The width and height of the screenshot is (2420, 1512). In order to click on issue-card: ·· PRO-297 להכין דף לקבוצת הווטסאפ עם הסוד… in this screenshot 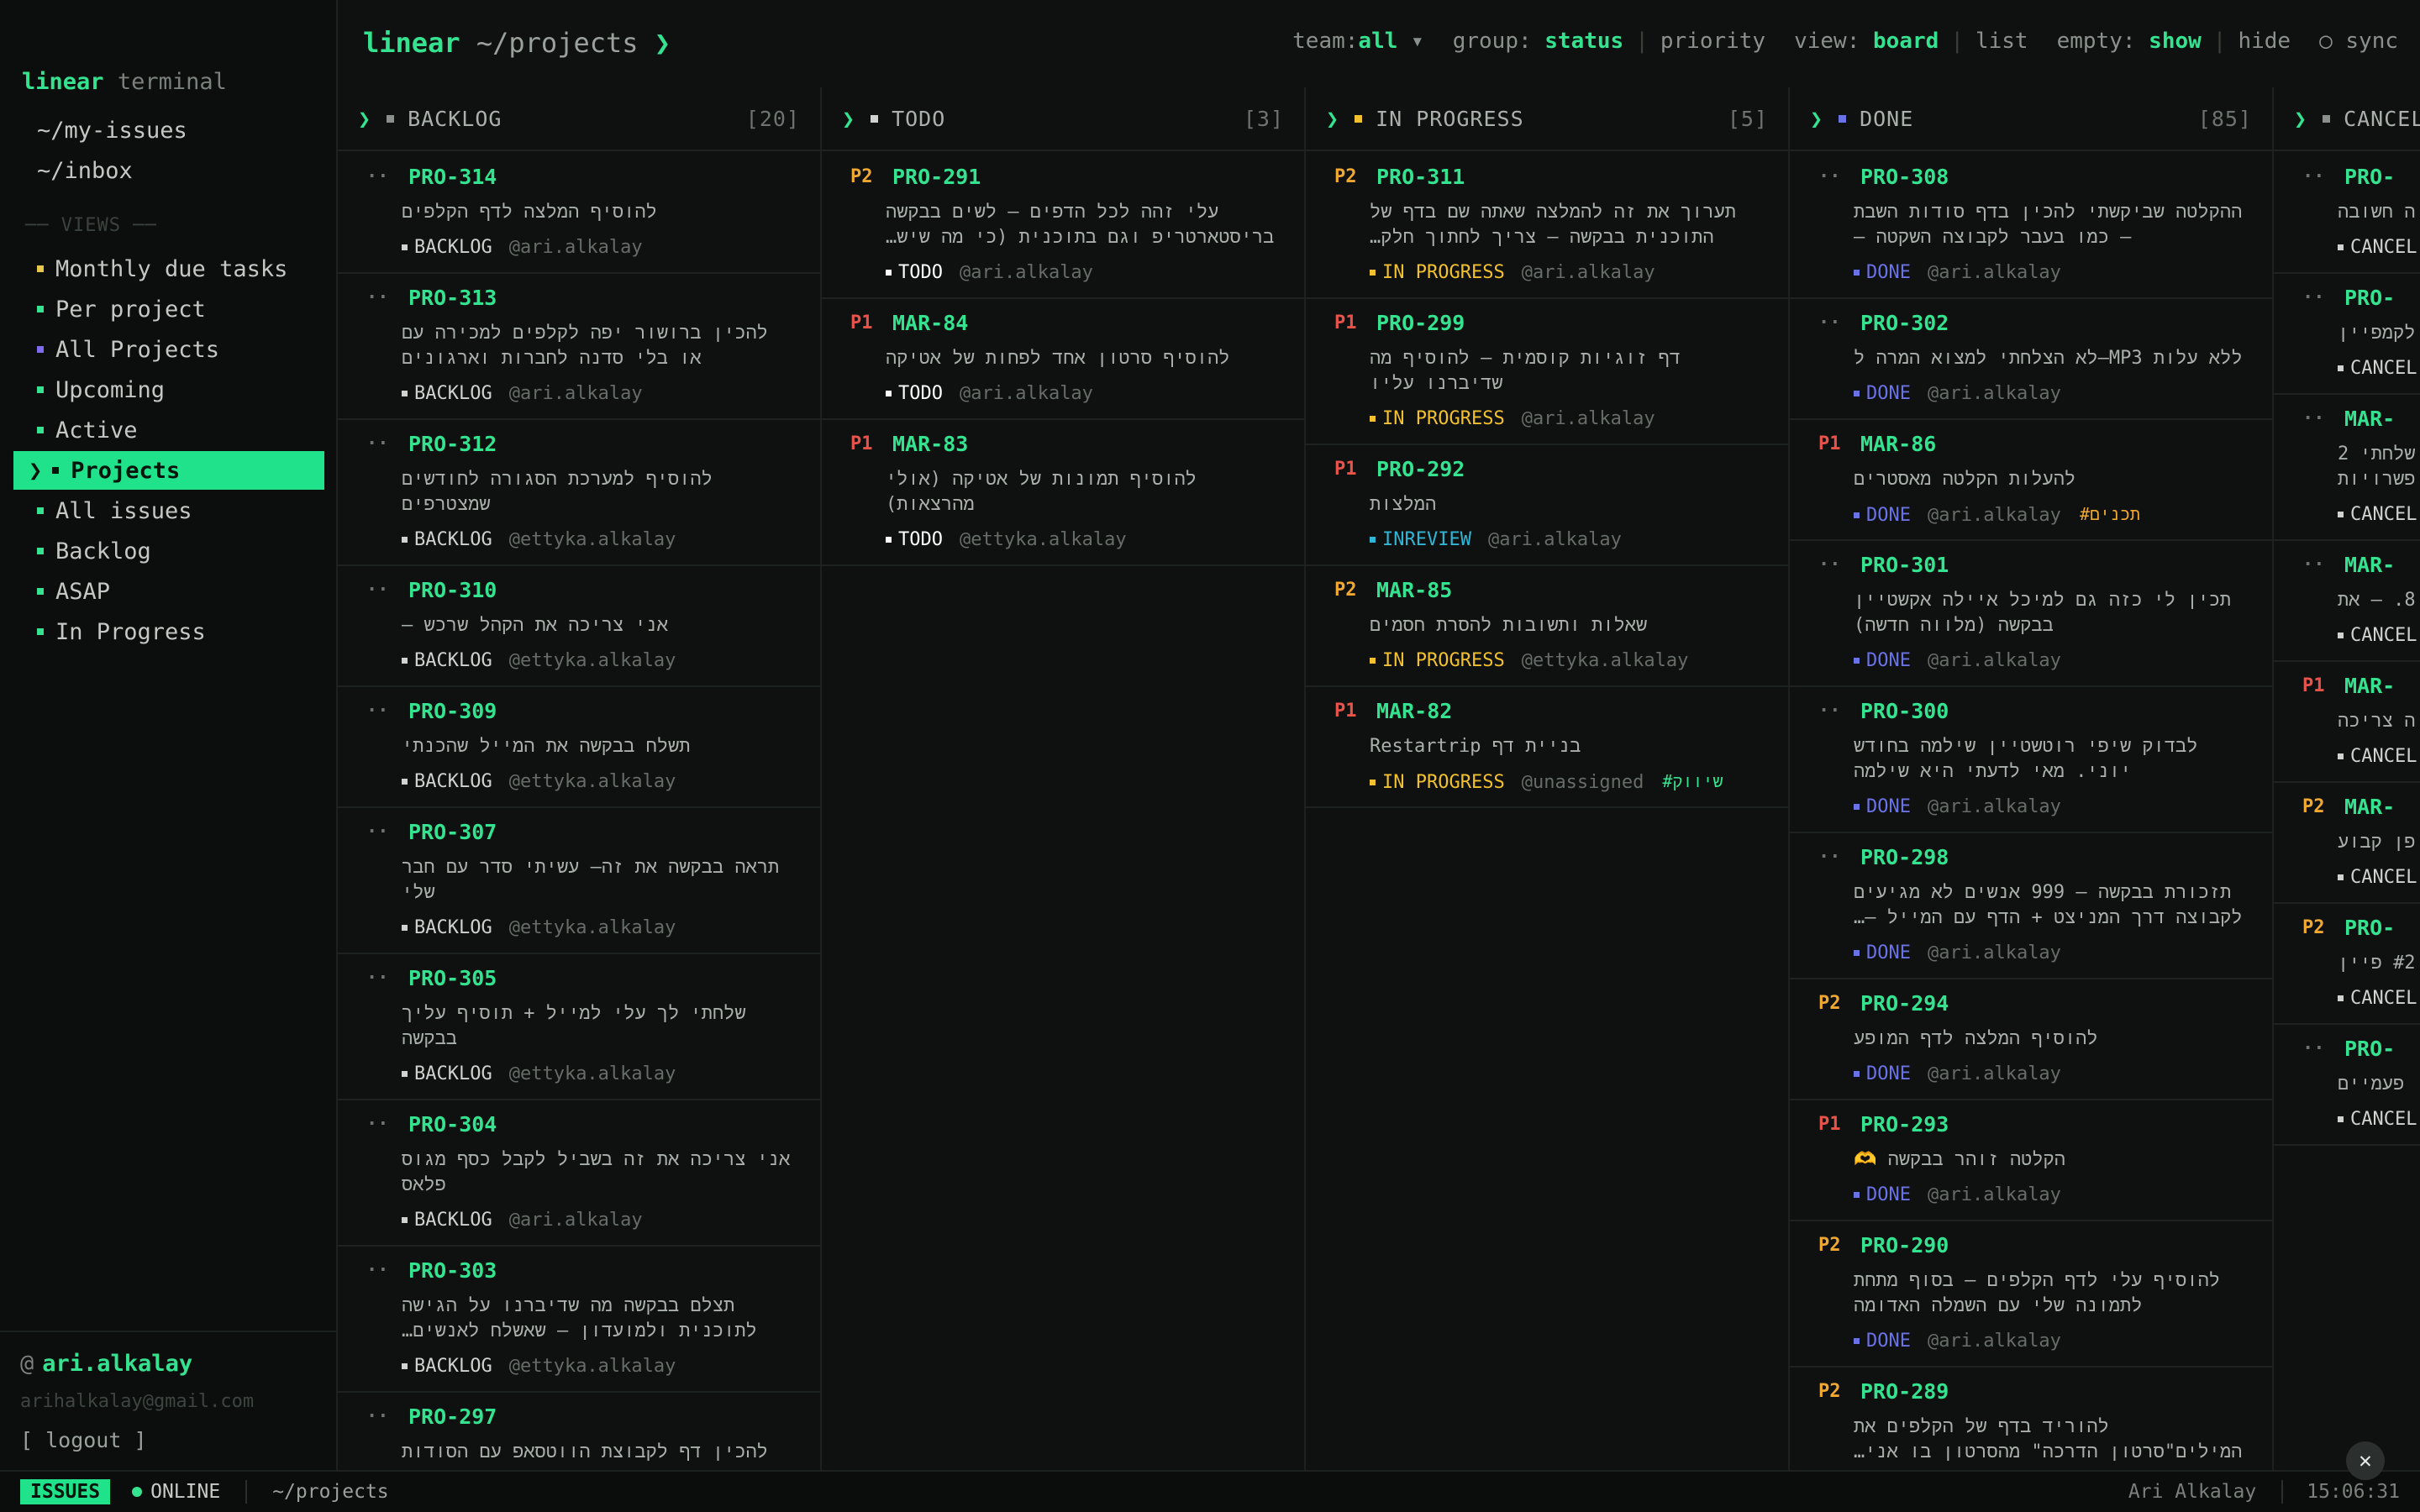, I will do `click(579, 1431)`.